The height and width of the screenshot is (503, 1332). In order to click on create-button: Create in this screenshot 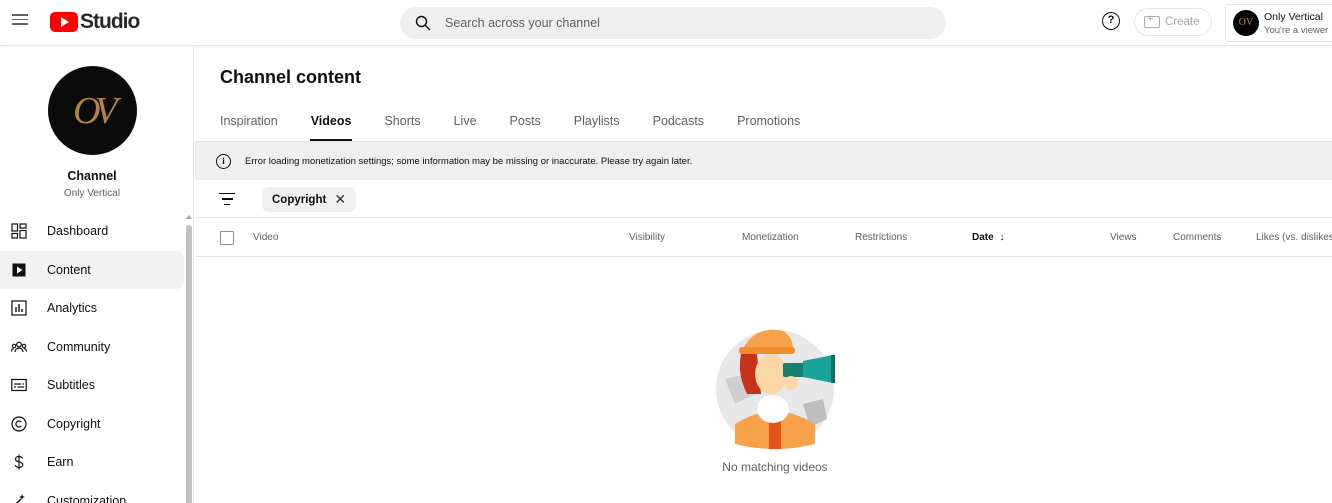, I will do `click(1173, 22)`.